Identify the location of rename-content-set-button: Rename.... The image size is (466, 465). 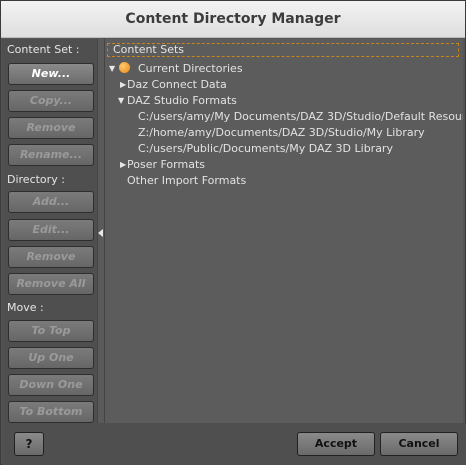
(51, 155).